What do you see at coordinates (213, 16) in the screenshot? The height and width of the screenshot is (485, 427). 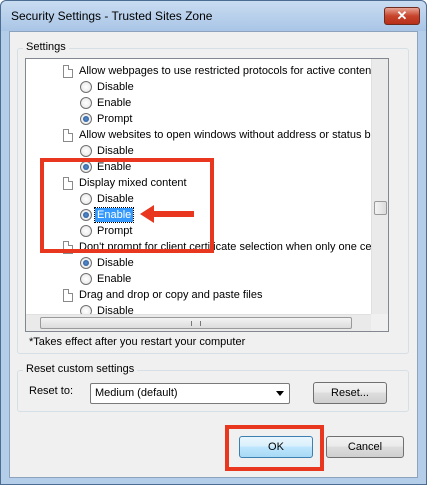 I see `title-bar: Security Settings - Trusted Sites Zone ✕` at bounding box center [213, 16].